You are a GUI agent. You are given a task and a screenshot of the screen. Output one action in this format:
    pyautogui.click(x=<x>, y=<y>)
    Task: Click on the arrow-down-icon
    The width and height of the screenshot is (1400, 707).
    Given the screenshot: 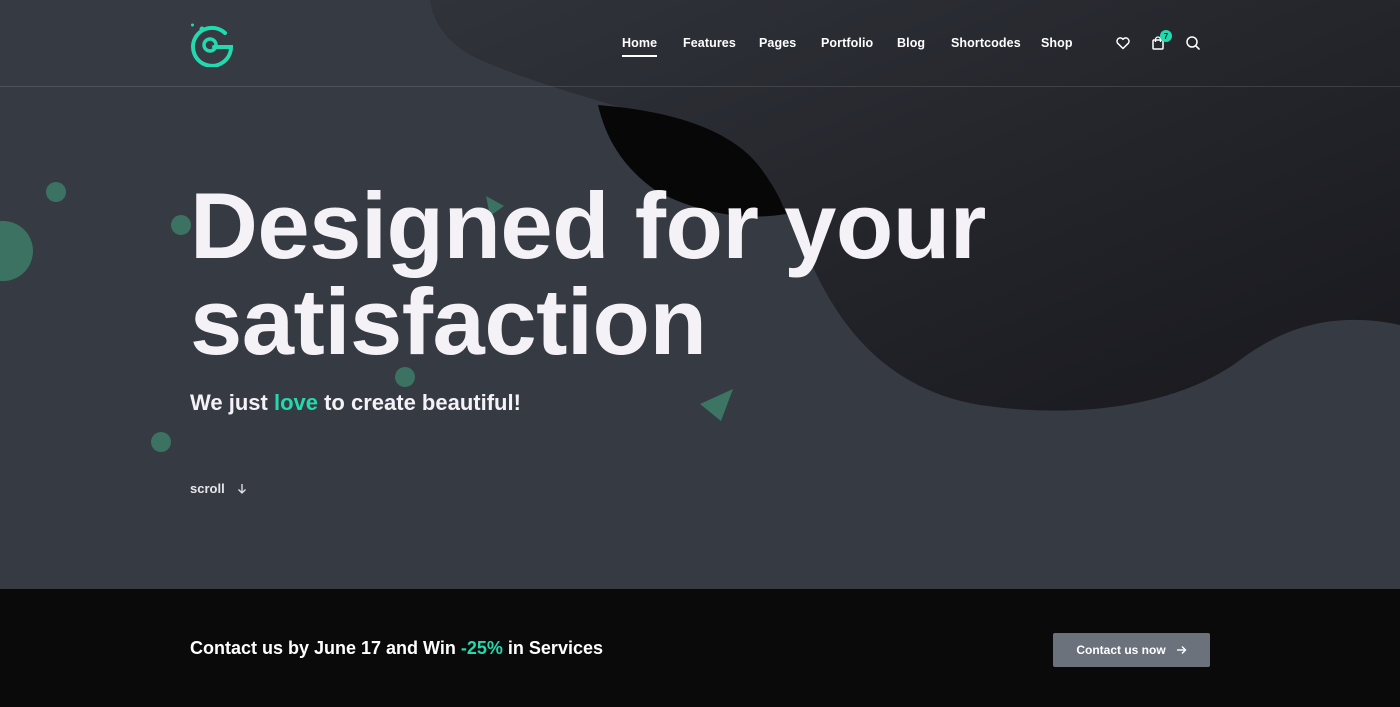 What is the action you would take?
    pyautogui.click(x=241, y=488)
    